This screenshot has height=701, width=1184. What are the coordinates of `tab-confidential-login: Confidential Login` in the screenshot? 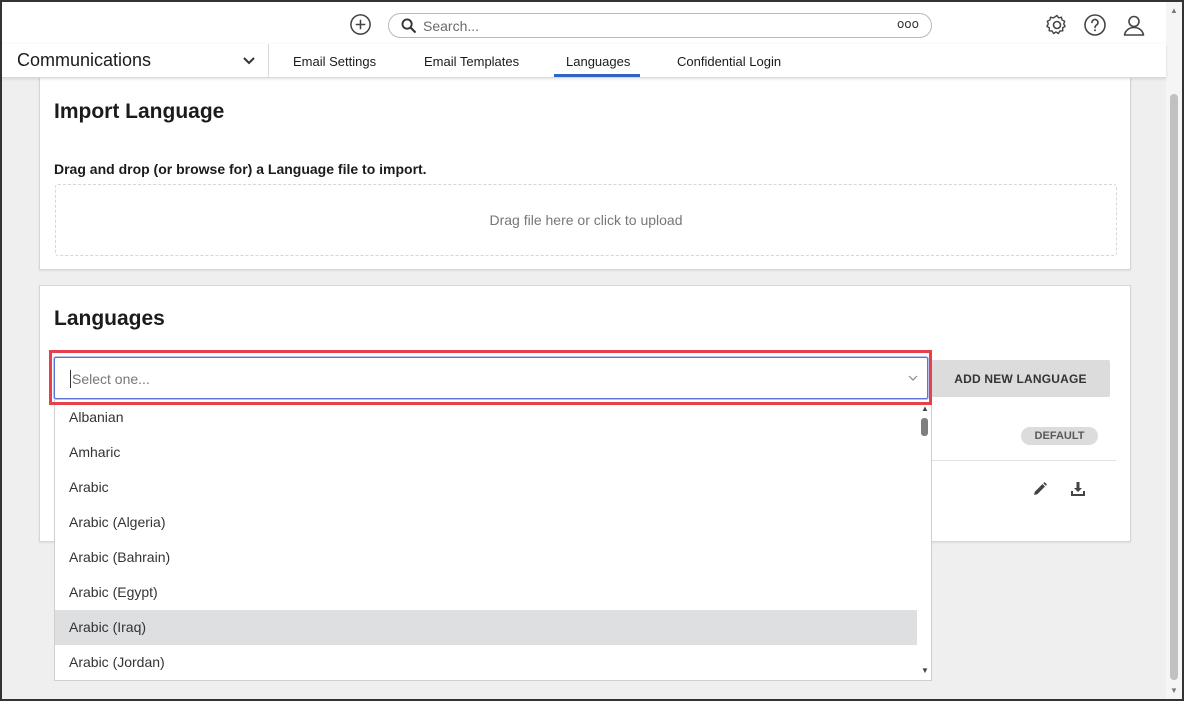 It's located at (729, 61).